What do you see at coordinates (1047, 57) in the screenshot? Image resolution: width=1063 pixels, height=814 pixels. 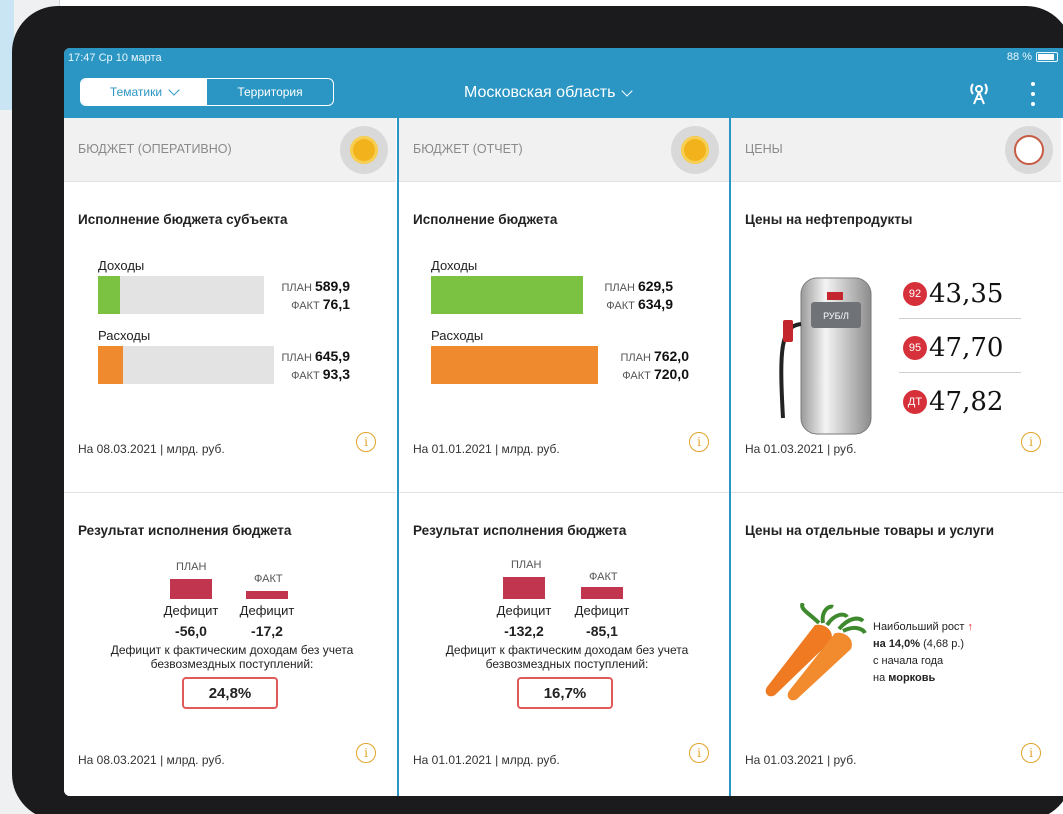 I see `battery-icon` at bounding box center [1047, 57].